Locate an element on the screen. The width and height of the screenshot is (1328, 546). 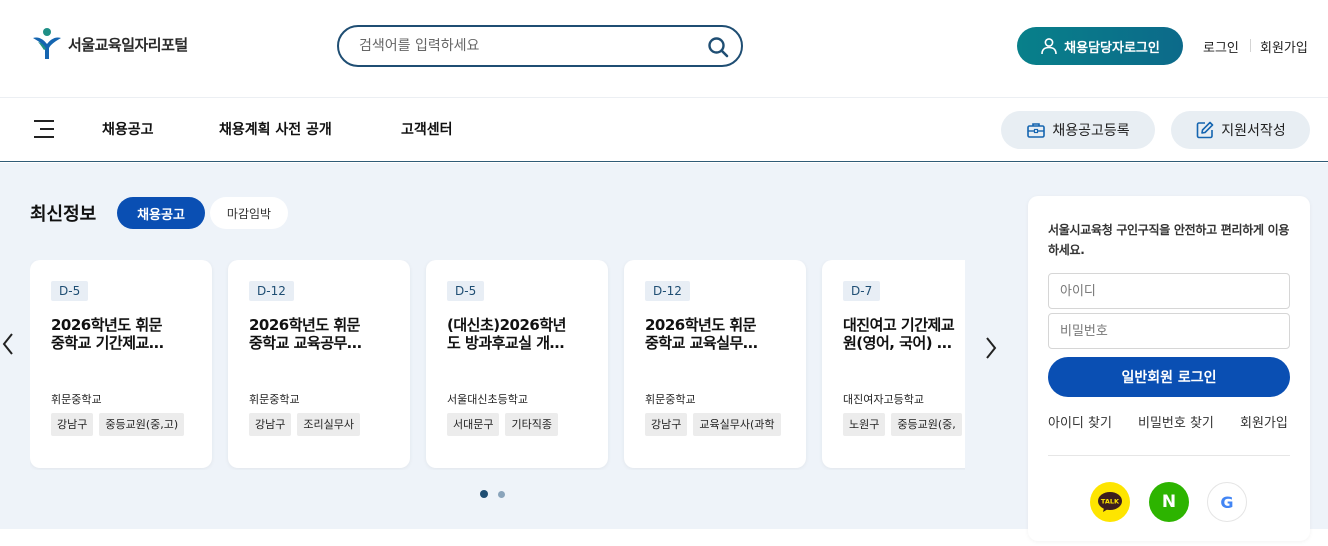
login-signup-link: 회원가입 is located at coordinates (1264, 421).